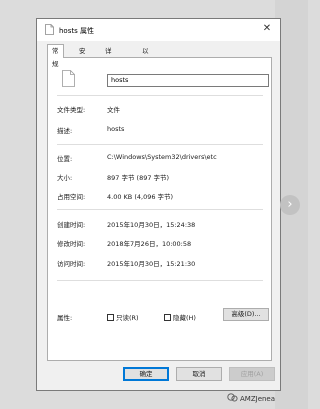 This screenshot has width=320, height=409. What do you see at coordinates (76, 31) in the screenshot?
I see `window-title: hosts 属性` at bounding box center [76, 31].